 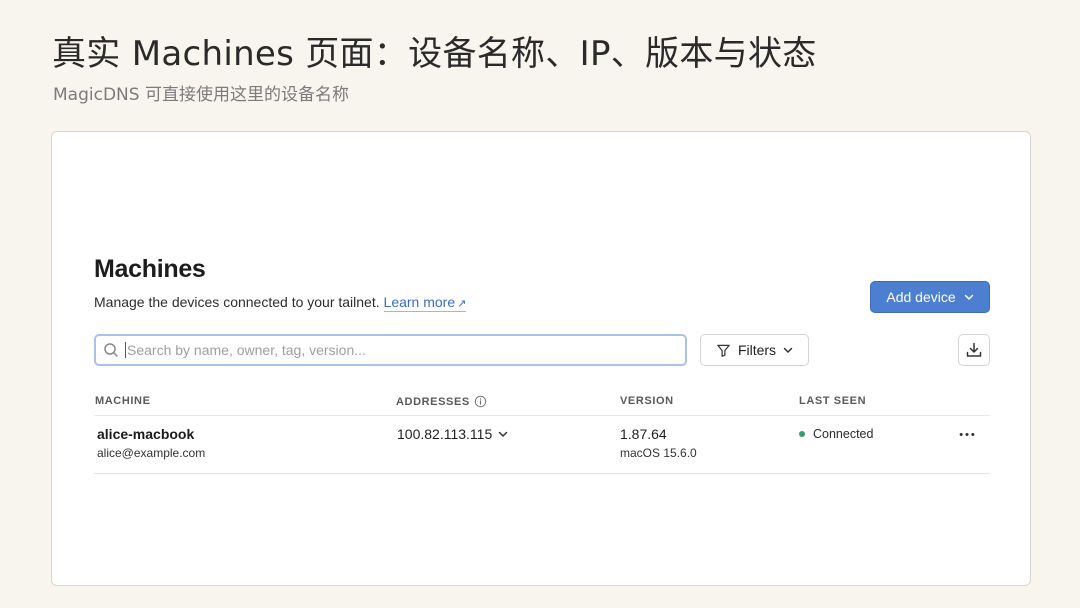 I want to click on header-divider, so click(x=542, y=415).